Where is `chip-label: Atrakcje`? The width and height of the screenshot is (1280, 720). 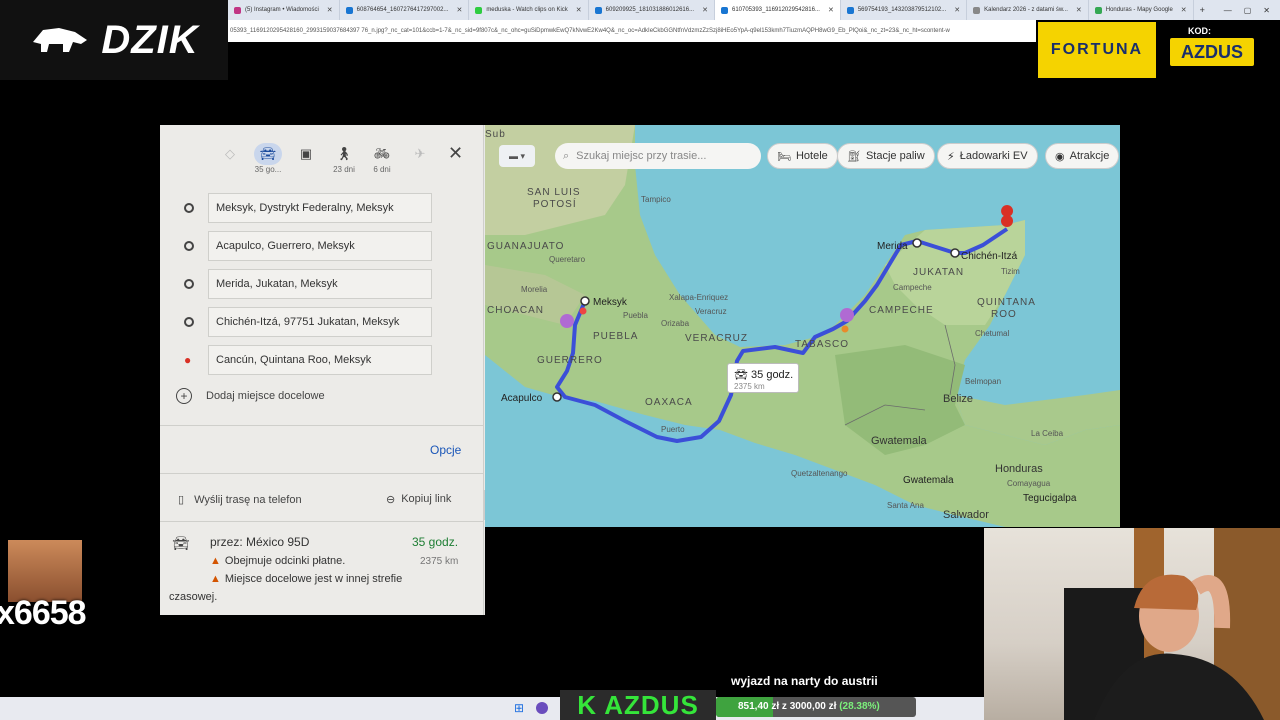 chip-label: Atrakcje is located at coordinates (1089, 156).